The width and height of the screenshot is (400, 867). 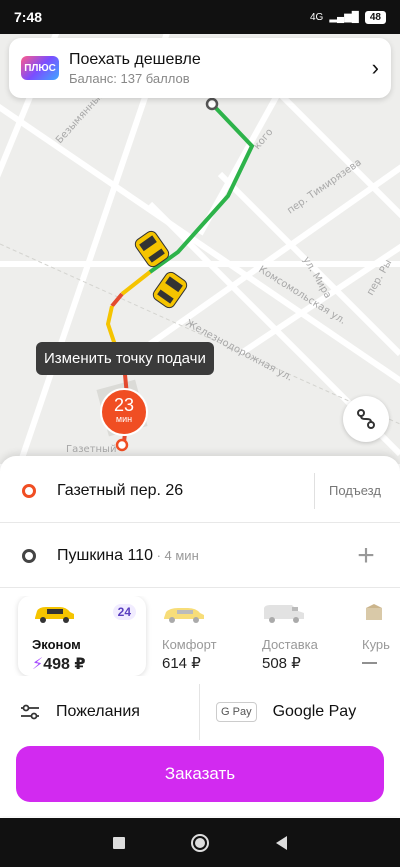 I want to click on comfort-car-icon, so click(x=184, y=615).